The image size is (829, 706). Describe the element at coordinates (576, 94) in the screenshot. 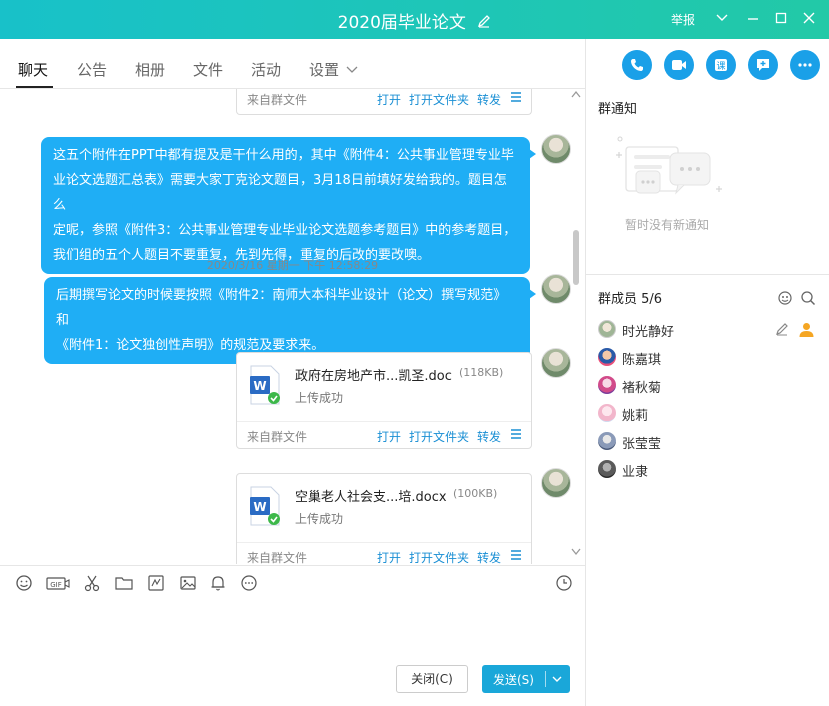

I see `scroll-up-arrow` at that location.